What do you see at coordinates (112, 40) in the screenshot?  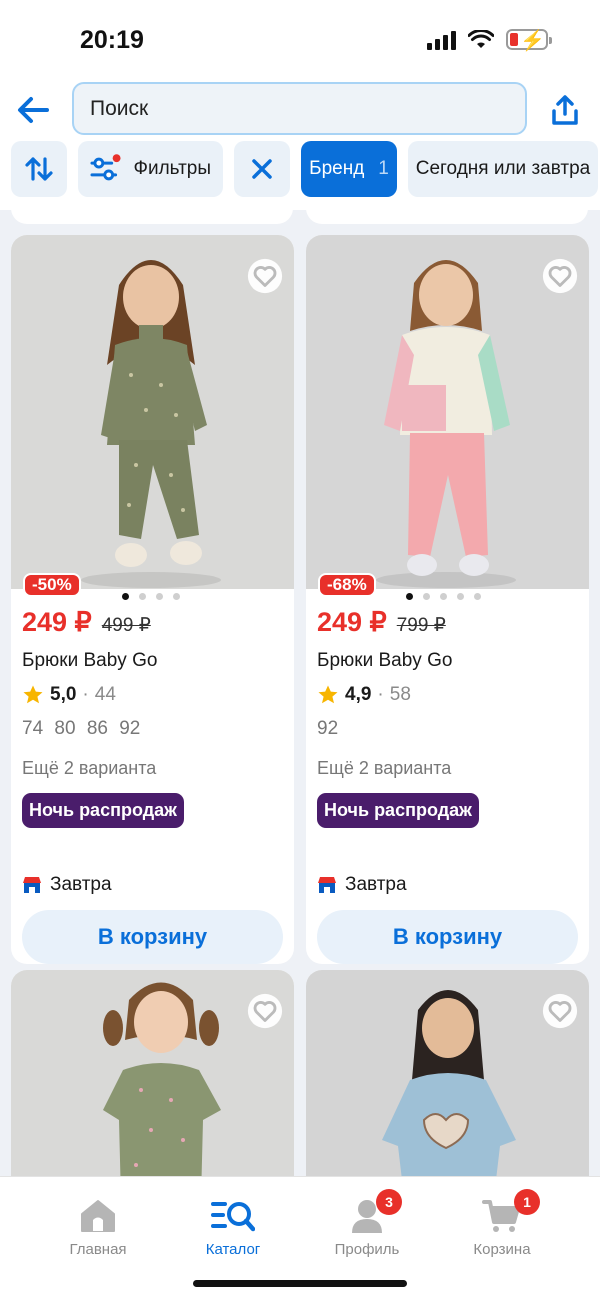 I see `clock: 20:19` at bounding box center [112, 40].